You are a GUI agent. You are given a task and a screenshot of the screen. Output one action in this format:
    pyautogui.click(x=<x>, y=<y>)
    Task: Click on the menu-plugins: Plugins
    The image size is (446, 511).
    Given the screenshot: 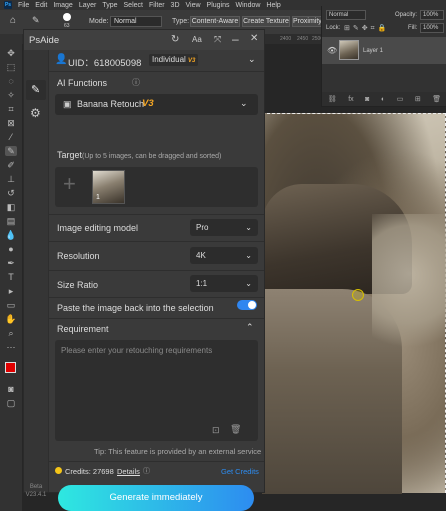 What is the action you would take?
    pyautogui.click(x=218, y=5)
    